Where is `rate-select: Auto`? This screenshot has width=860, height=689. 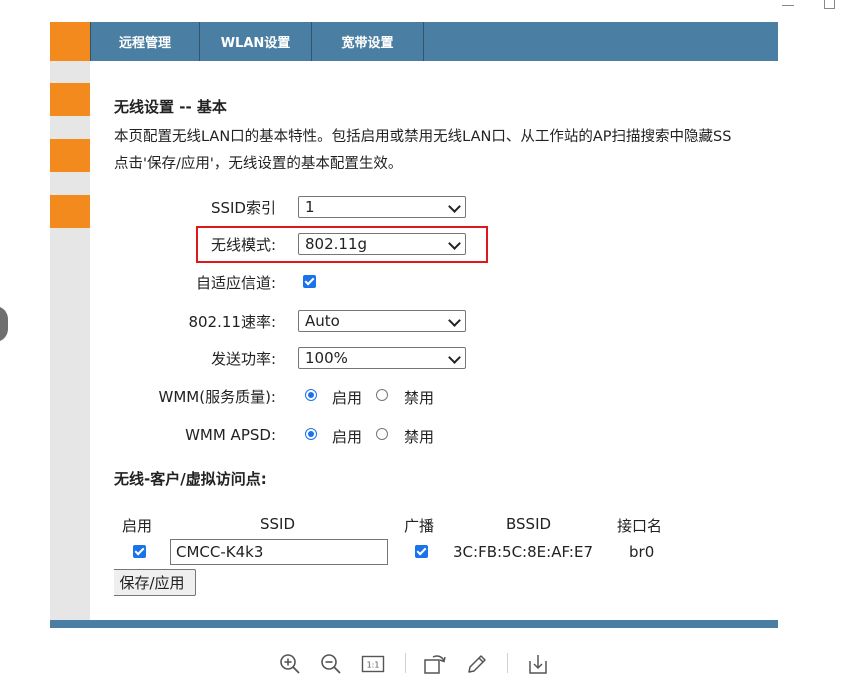 rate-select: Auto is located at coordinates (382, 321).